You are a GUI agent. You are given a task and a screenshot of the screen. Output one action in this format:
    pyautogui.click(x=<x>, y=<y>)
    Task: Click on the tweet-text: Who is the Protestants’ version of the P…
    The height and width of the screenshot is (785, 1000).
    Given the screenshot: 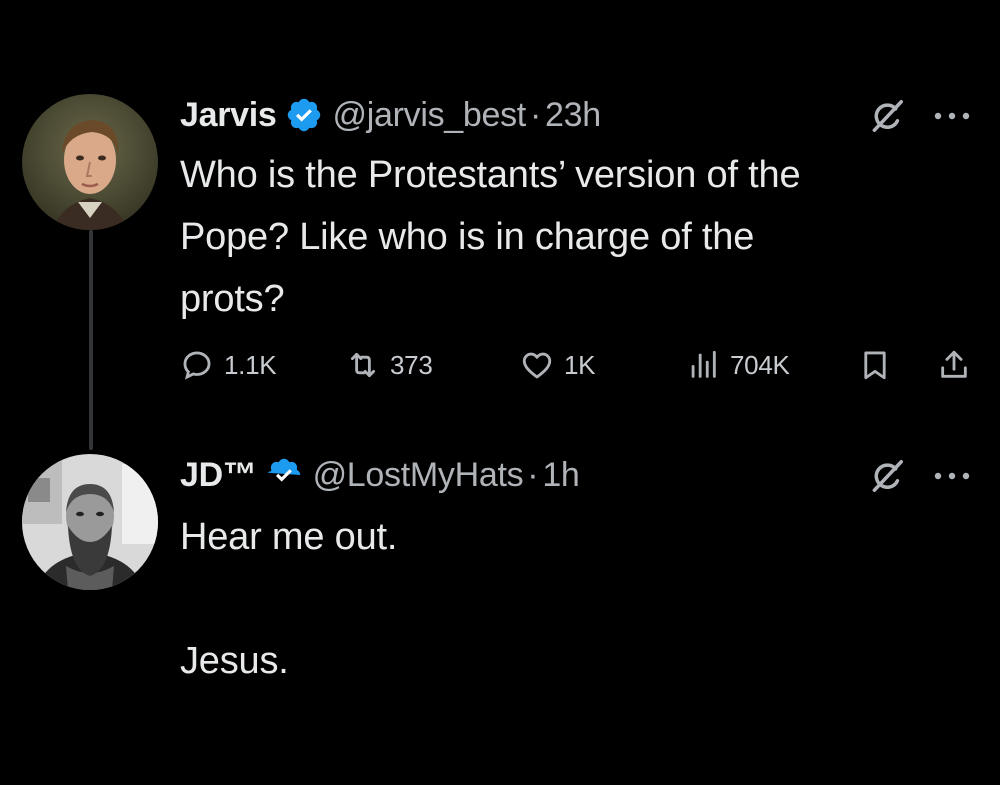 What is the action you would take?
    pyautogui.click(x=490, y=237)
    